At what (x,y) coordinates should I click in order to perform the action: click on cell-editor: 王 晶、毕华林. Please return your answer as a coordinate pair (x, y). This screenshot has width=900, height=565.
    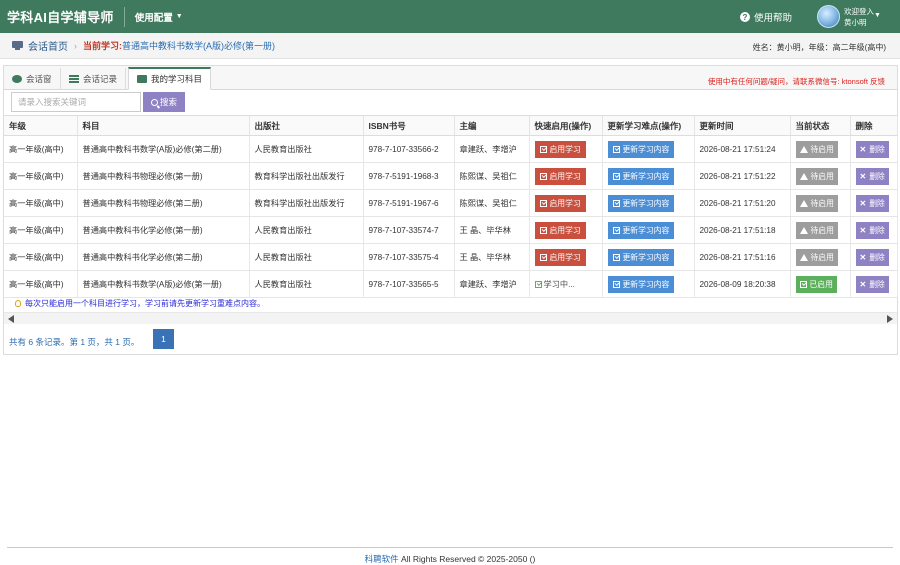
    Looking at the image, I should click on (492, 230).